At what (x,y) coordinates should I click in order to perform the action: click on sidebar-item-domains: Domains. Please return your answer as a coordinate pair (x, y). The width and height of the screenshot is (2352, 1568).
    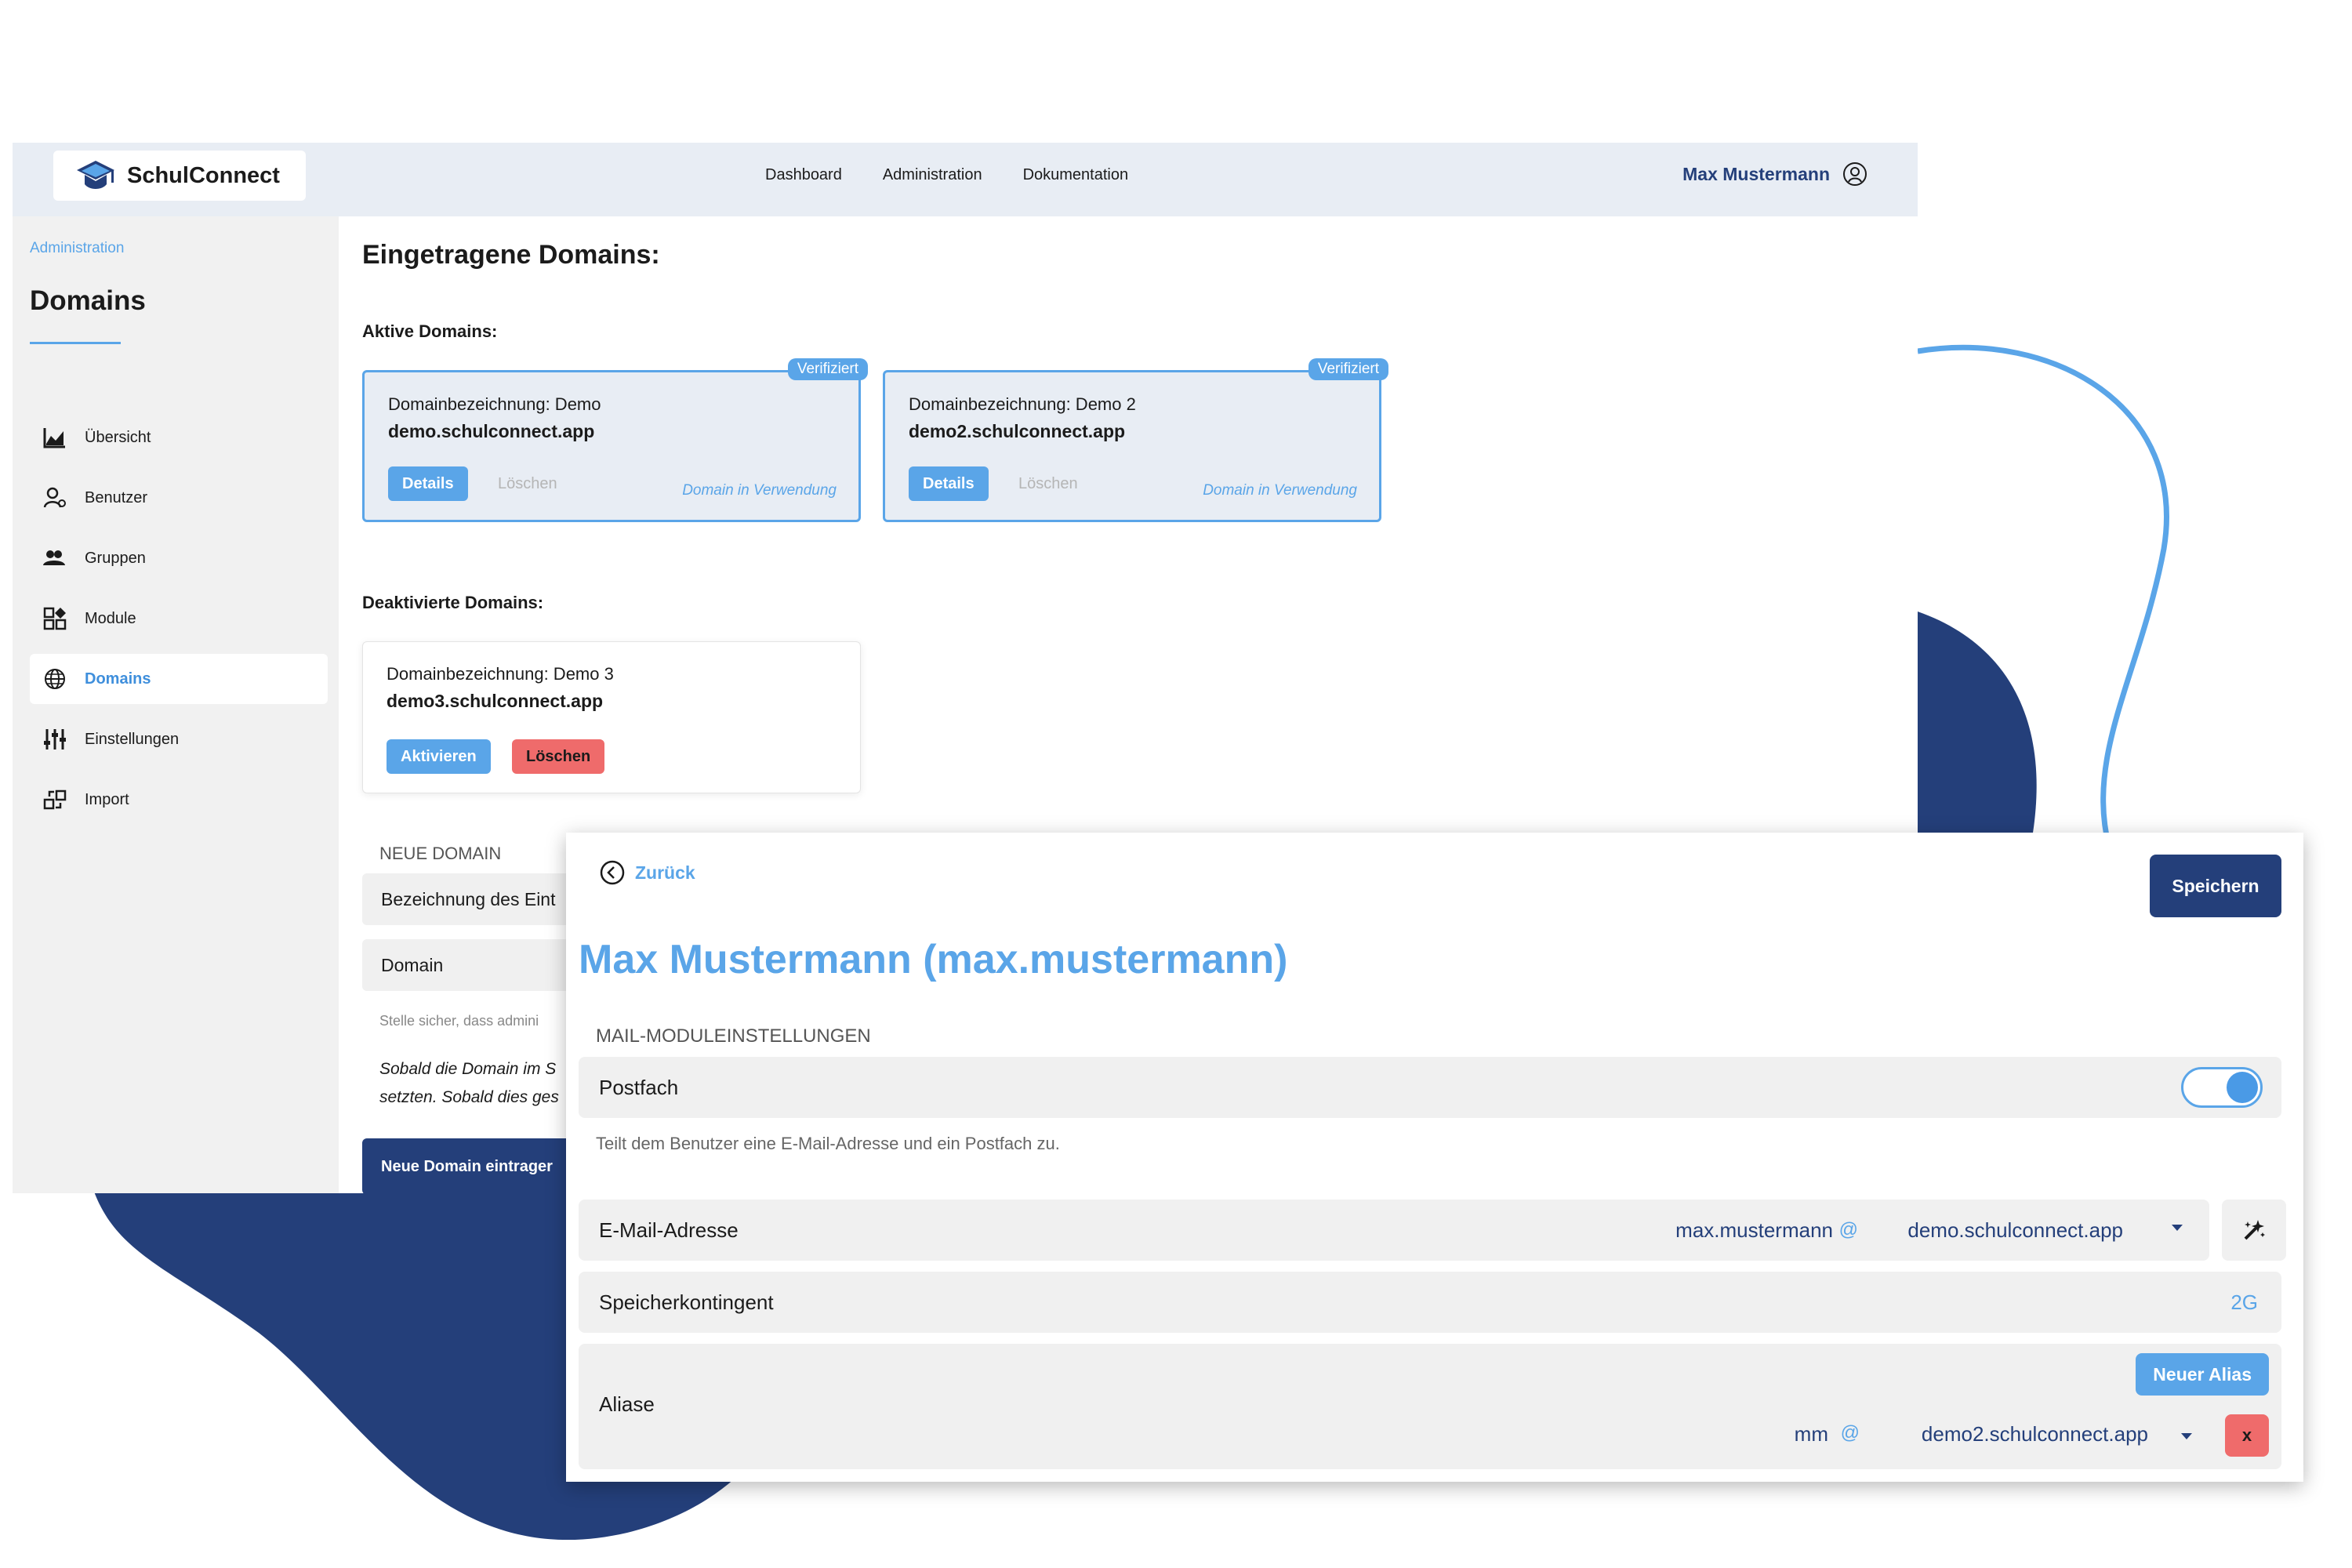
    Looking at the image, I should click on (179, 679).